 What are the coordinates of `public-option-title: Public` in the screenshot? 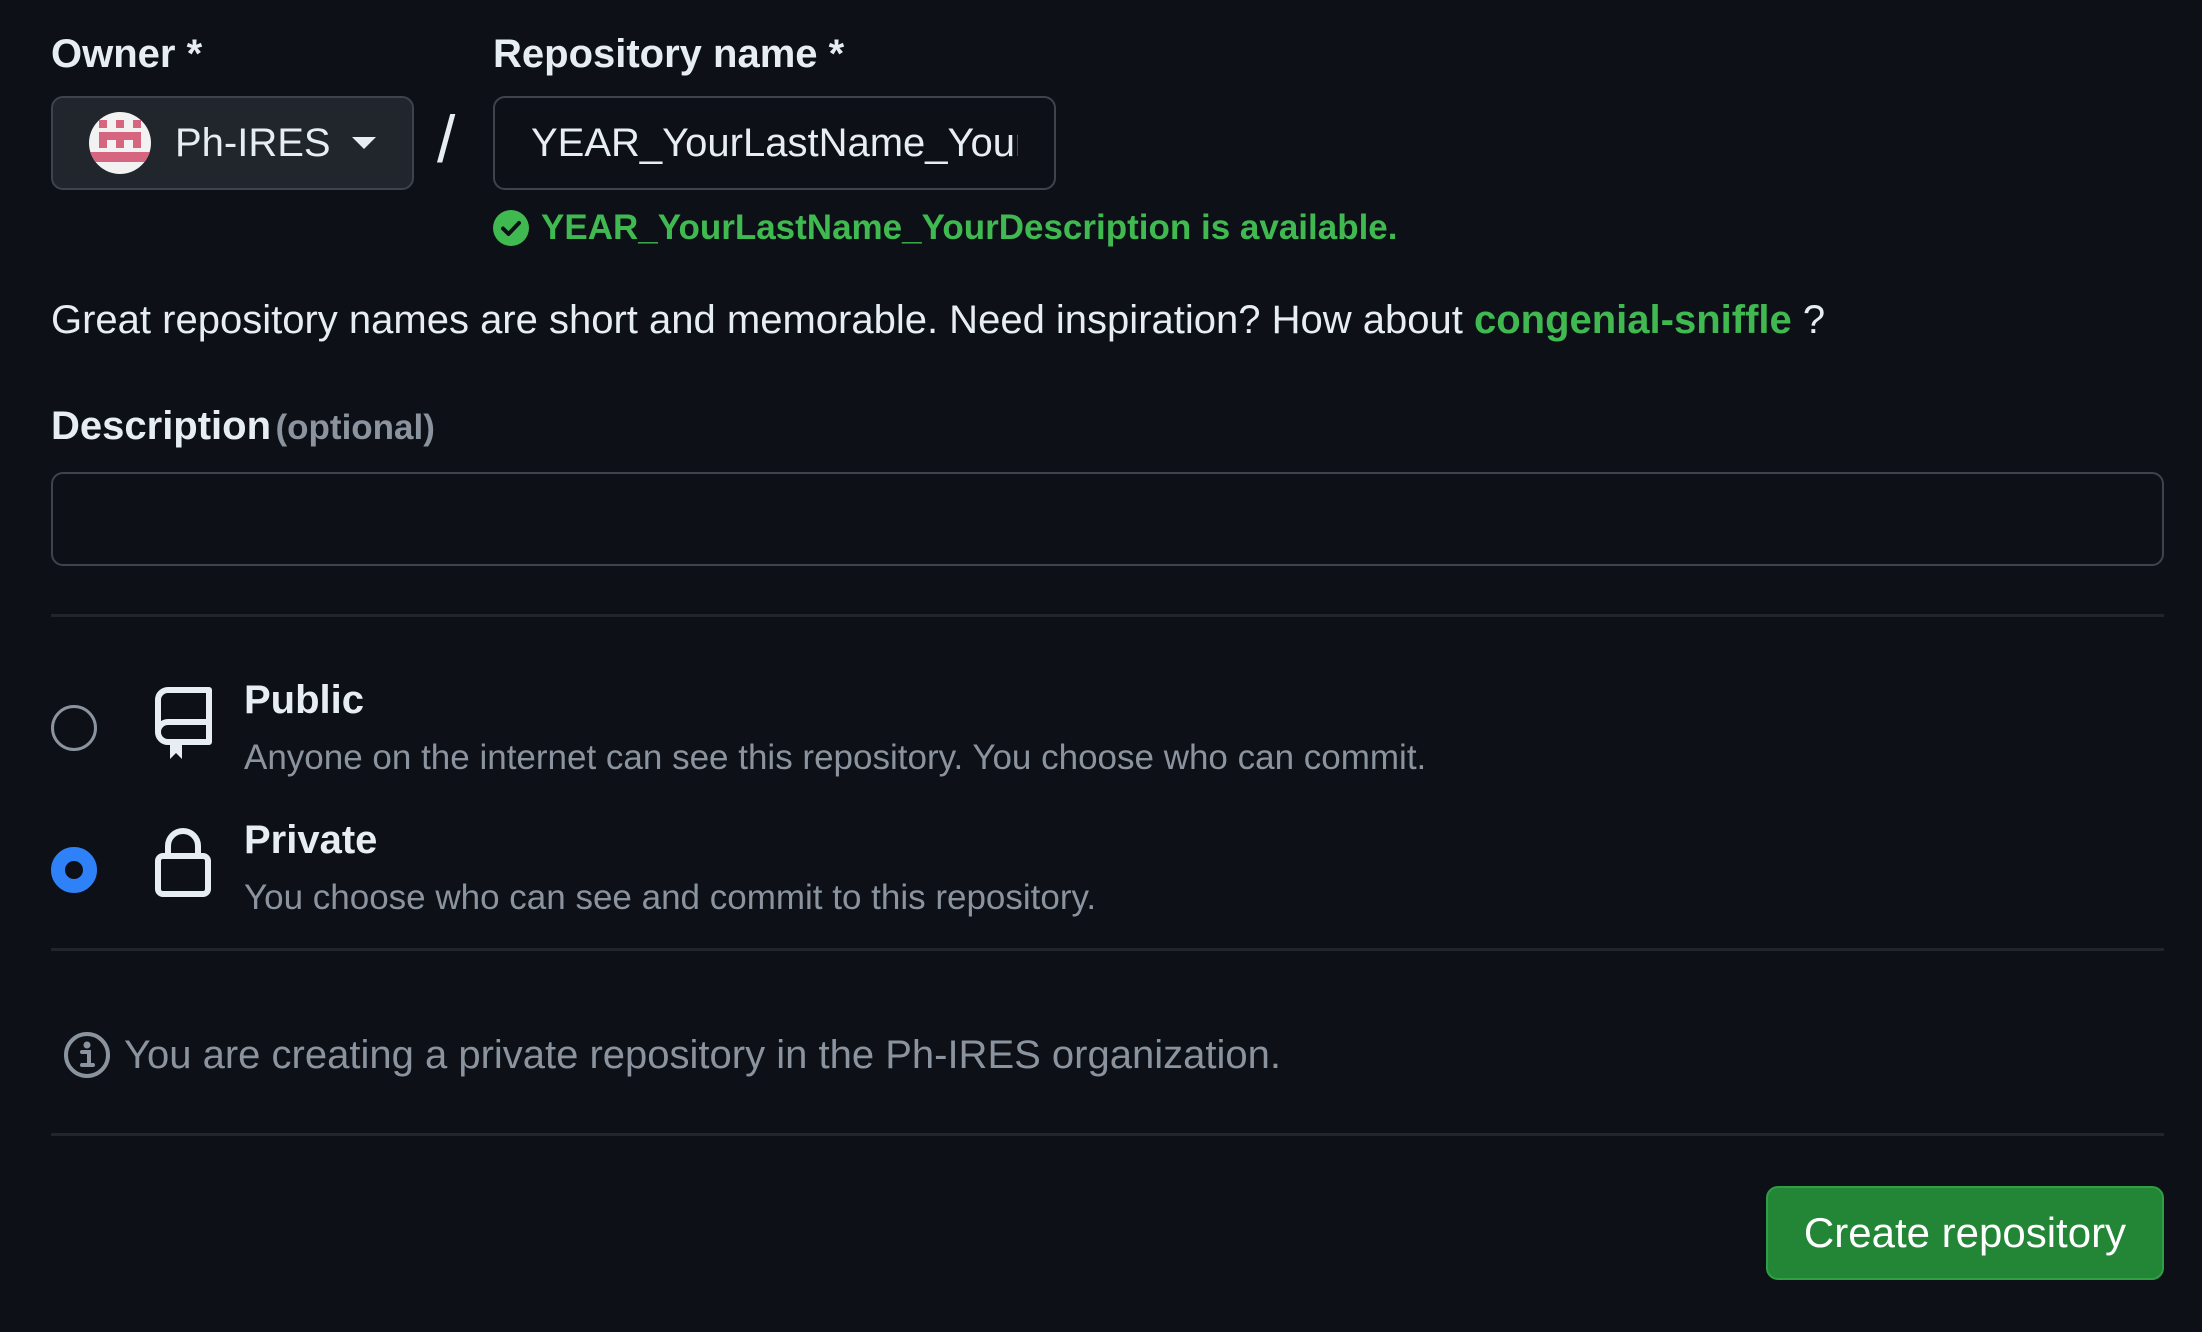 It's located at (304, 700).